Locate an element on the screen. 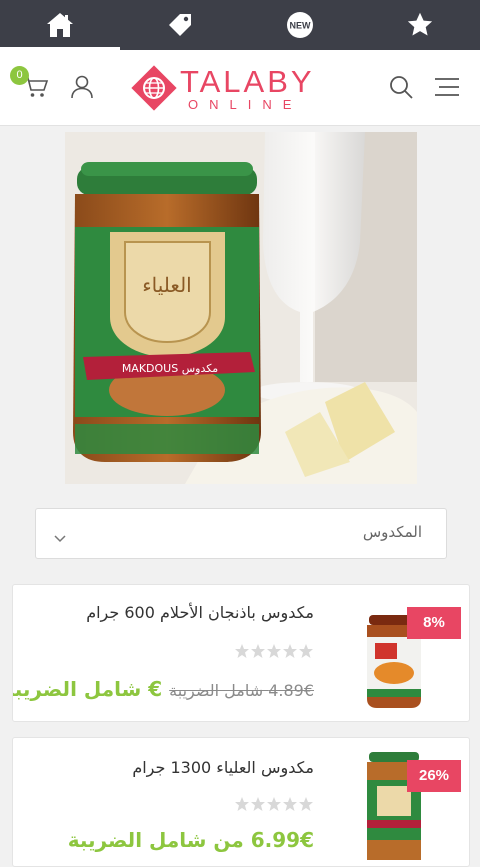 The image size is (480, 867). menu-button is located at coordinates (447, 89).